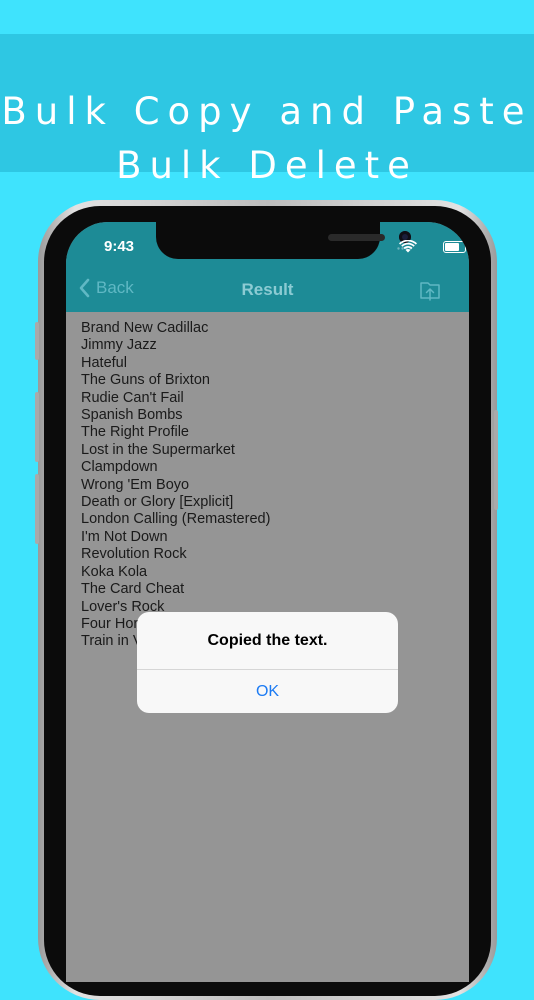 This screenshot has width=534, height=1000. What do you see at coordinates (283, 240) in the screenshot?
I see `notch` at bounding box center [283, 240].